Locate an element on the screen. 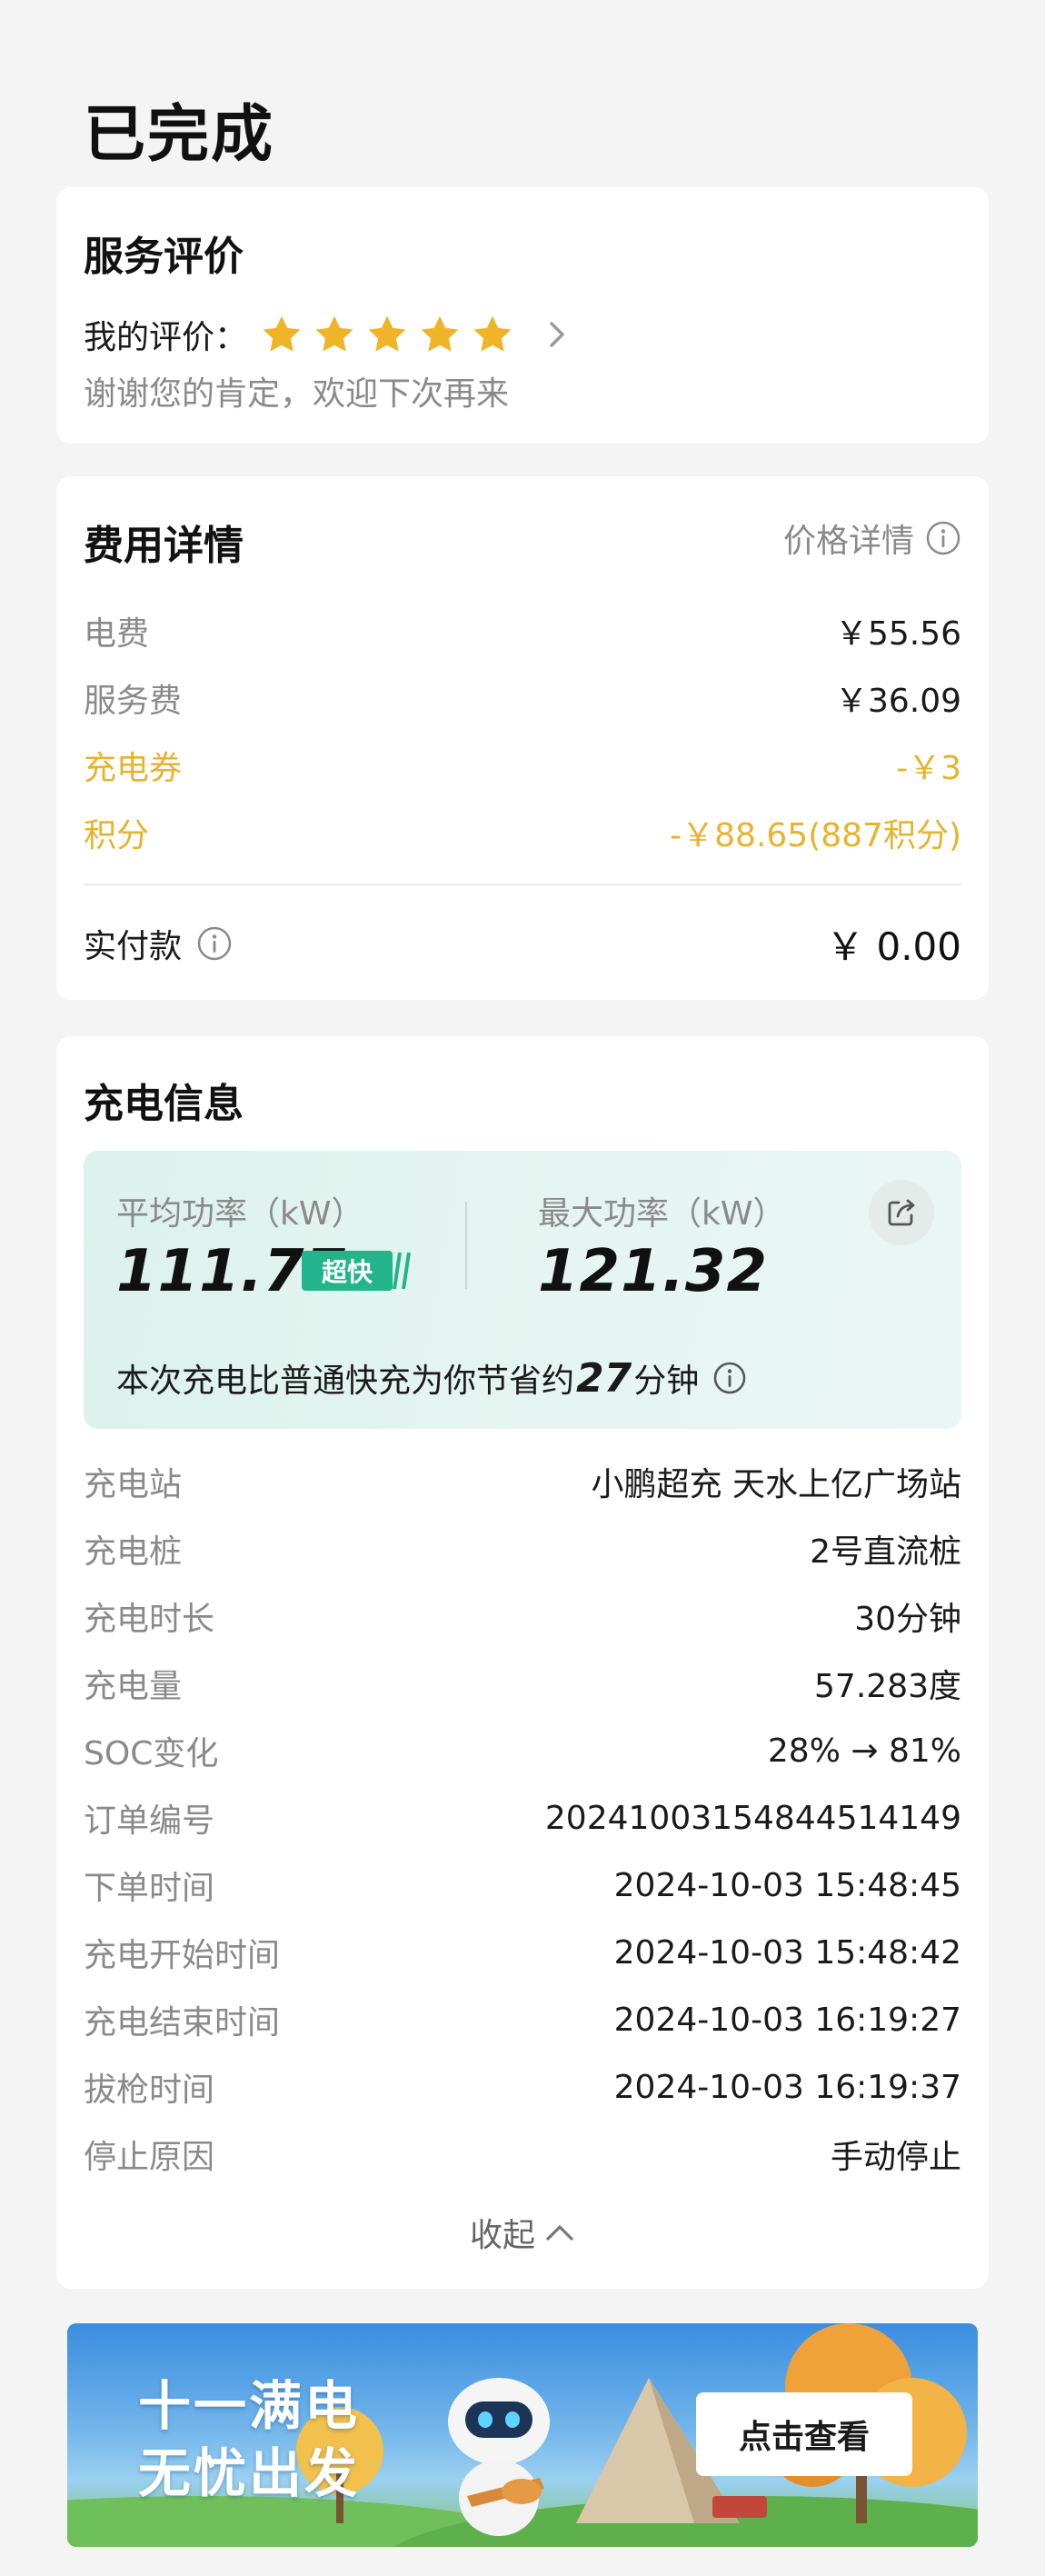  price-detail-link: 价格详情 is located at coordinates (872, 538).